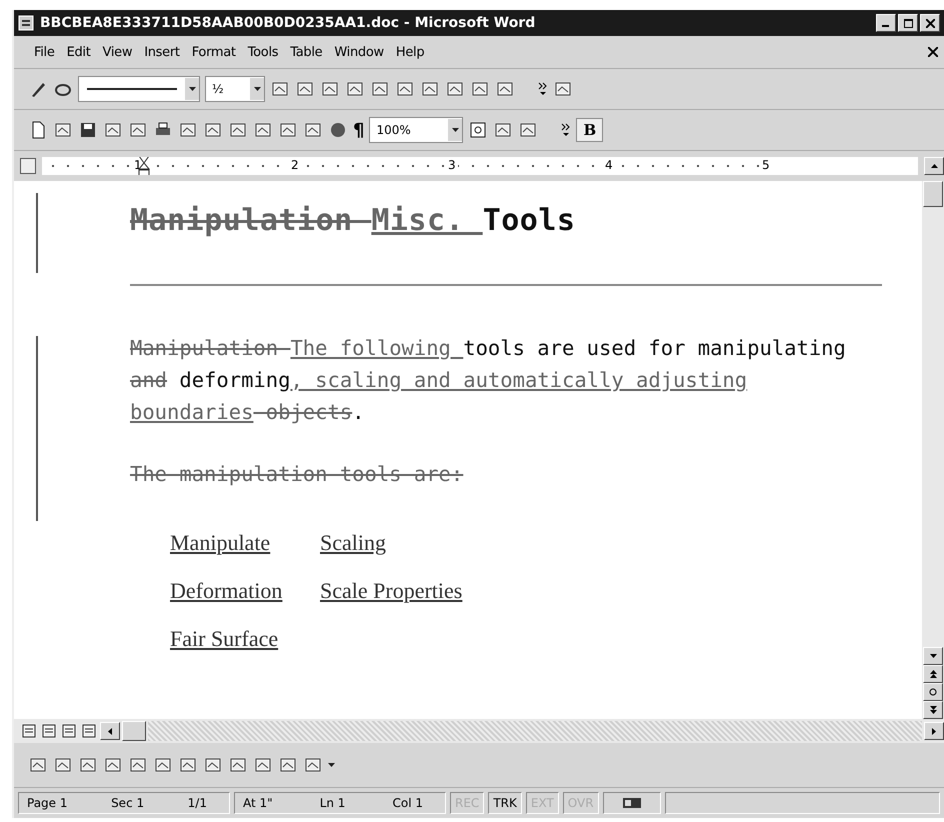  Describe the element at coordinates (416, 130) in the screenshot. I see `zoom-dropdown: 100%` at that location.